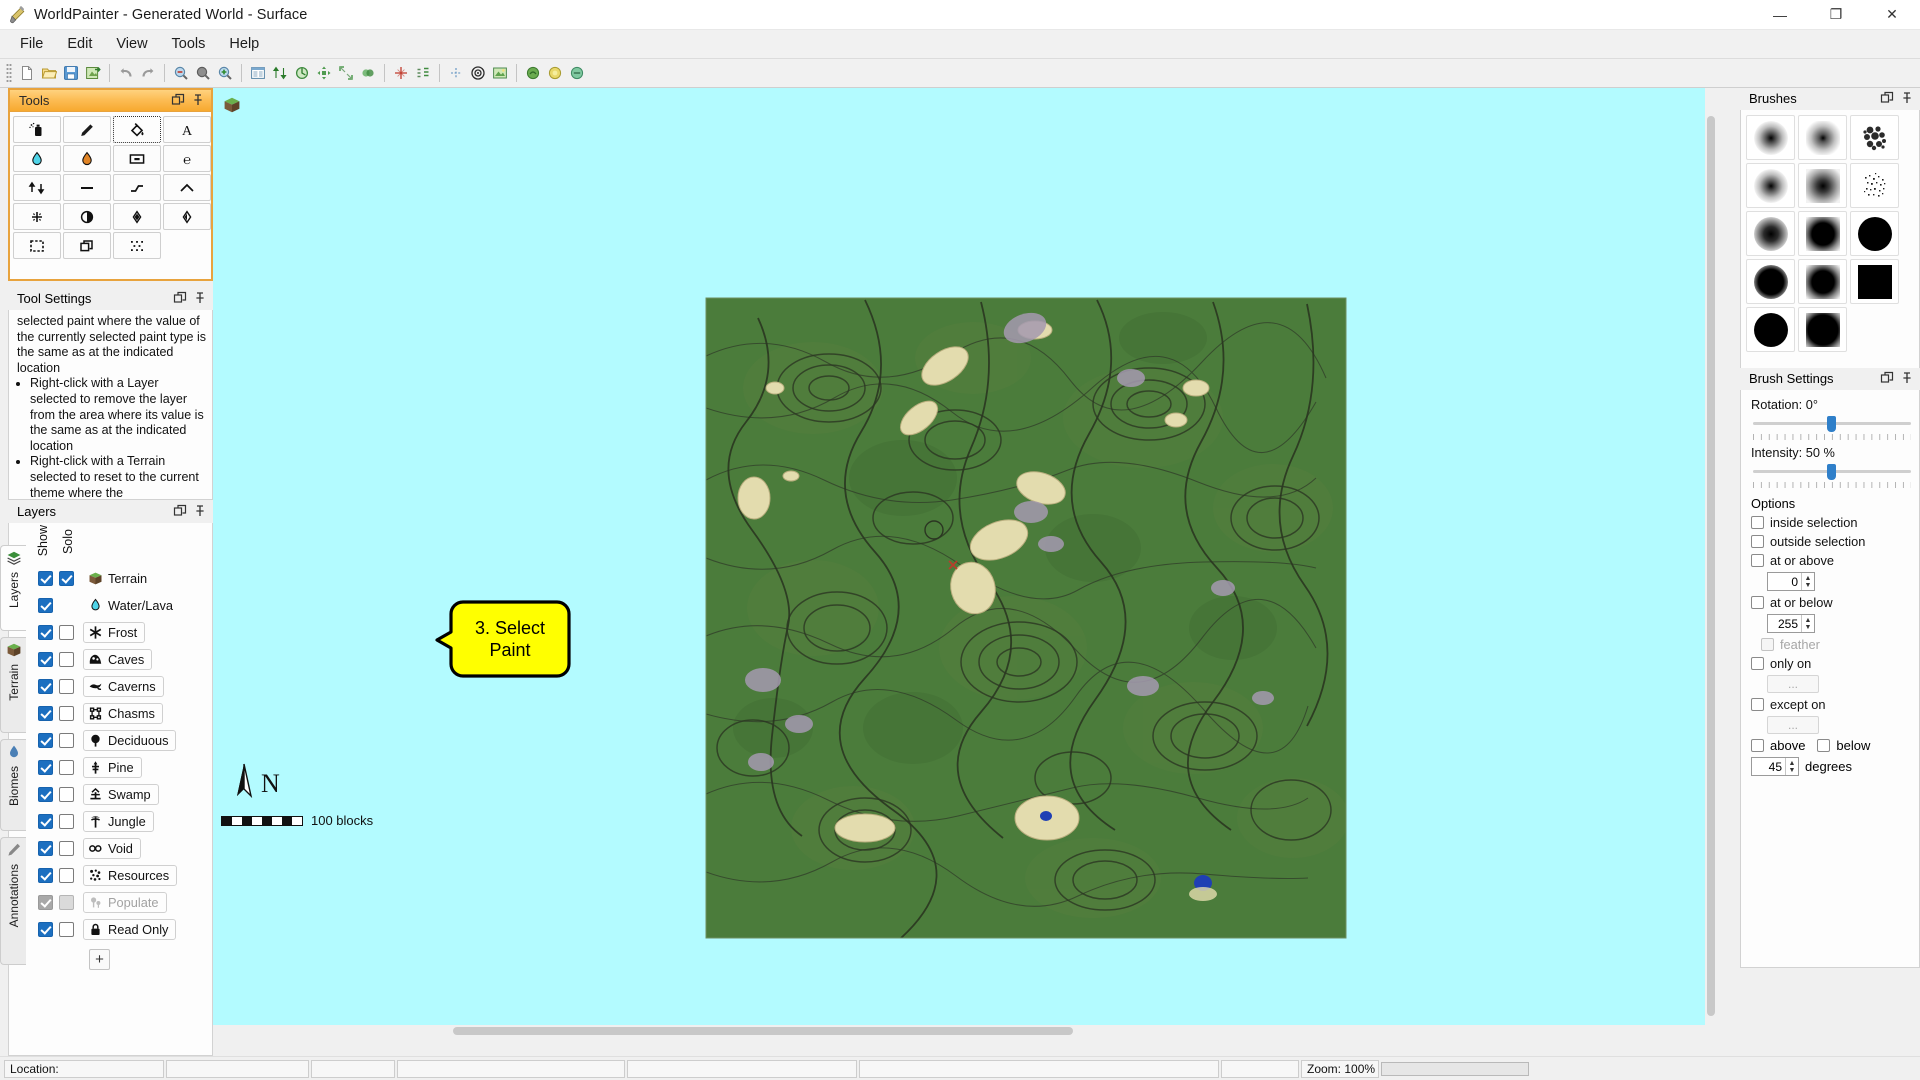  I want to click on maximize-button: ❐, so click(1836, 15).